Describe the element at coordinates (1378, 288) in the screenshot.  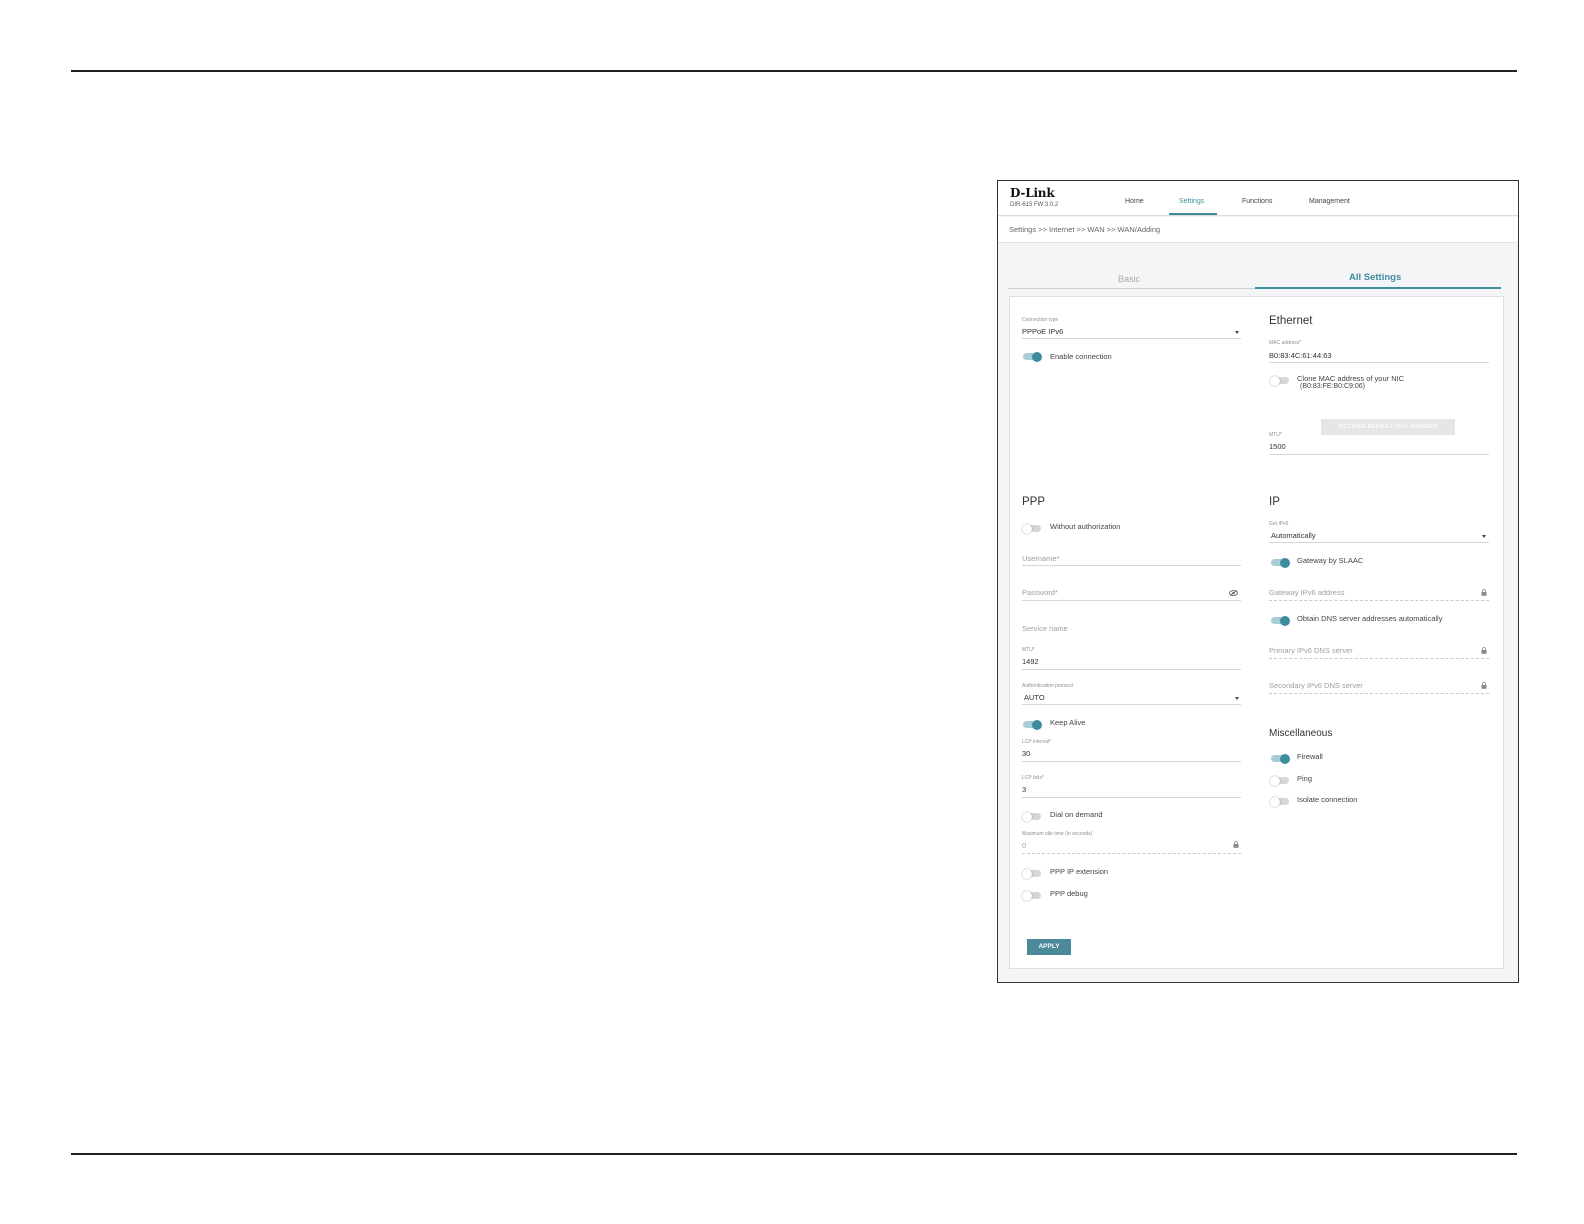
I see `tab-active-indicator` at that location.